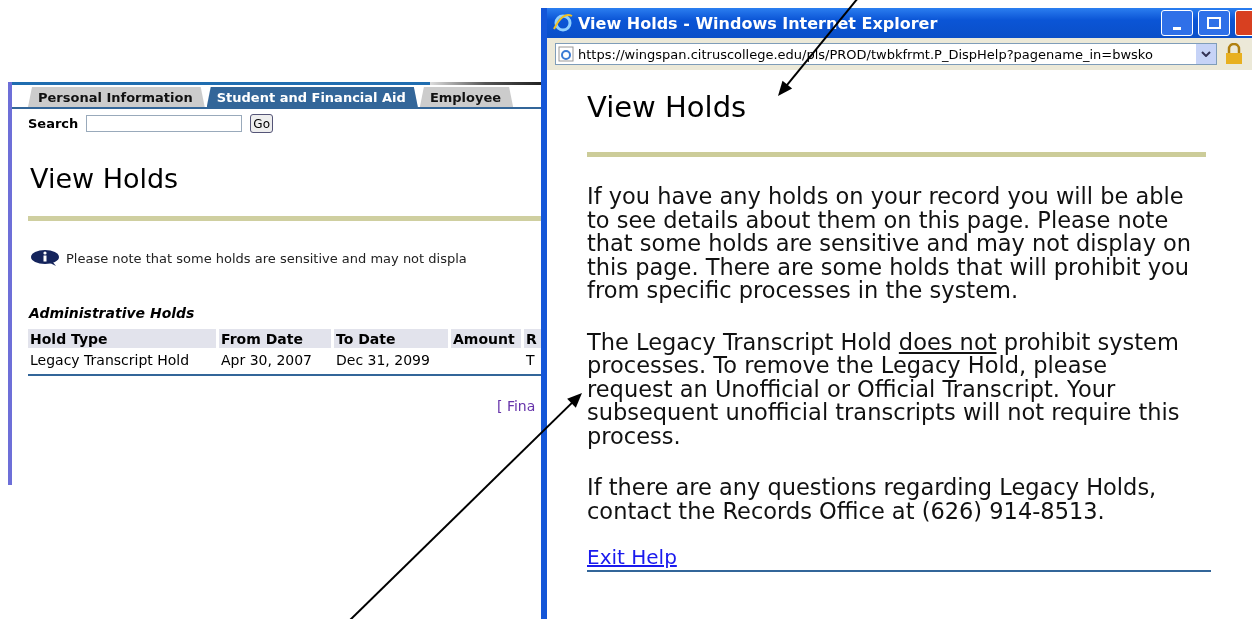 This screenshot has height=619, width=1252. What do you see at coordinates (632, 557) in the screenshot?
I see `exit-help-link: Exit Help` at bounding box center [632, 557].